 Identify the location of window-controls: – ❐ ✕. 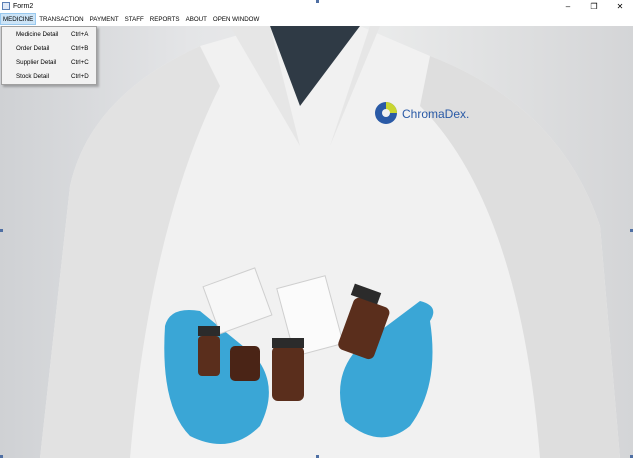
(594, 6).